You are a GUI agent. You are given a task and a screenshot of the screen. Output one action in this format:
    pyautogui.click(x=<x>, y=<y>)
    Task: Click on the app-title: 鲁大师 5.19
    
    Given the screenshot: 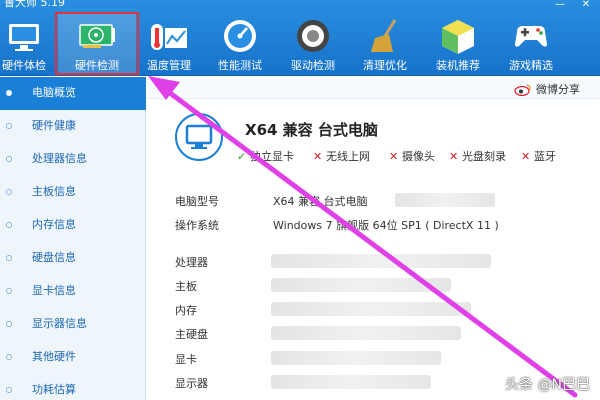 What is the action you would take?
    pyautogui.click(x=34, y=4)
    